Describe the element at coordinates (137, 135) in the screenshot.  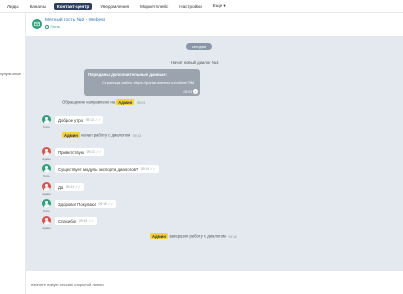
I see `admin-started-time: 09:13` at that location.